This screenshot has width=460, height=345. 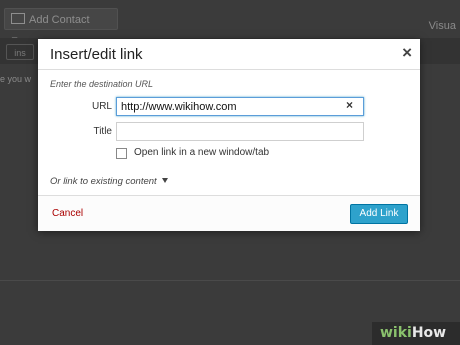 I want to click on new-window-label: Open link in a new window/tab, so click(x=201, y=152).